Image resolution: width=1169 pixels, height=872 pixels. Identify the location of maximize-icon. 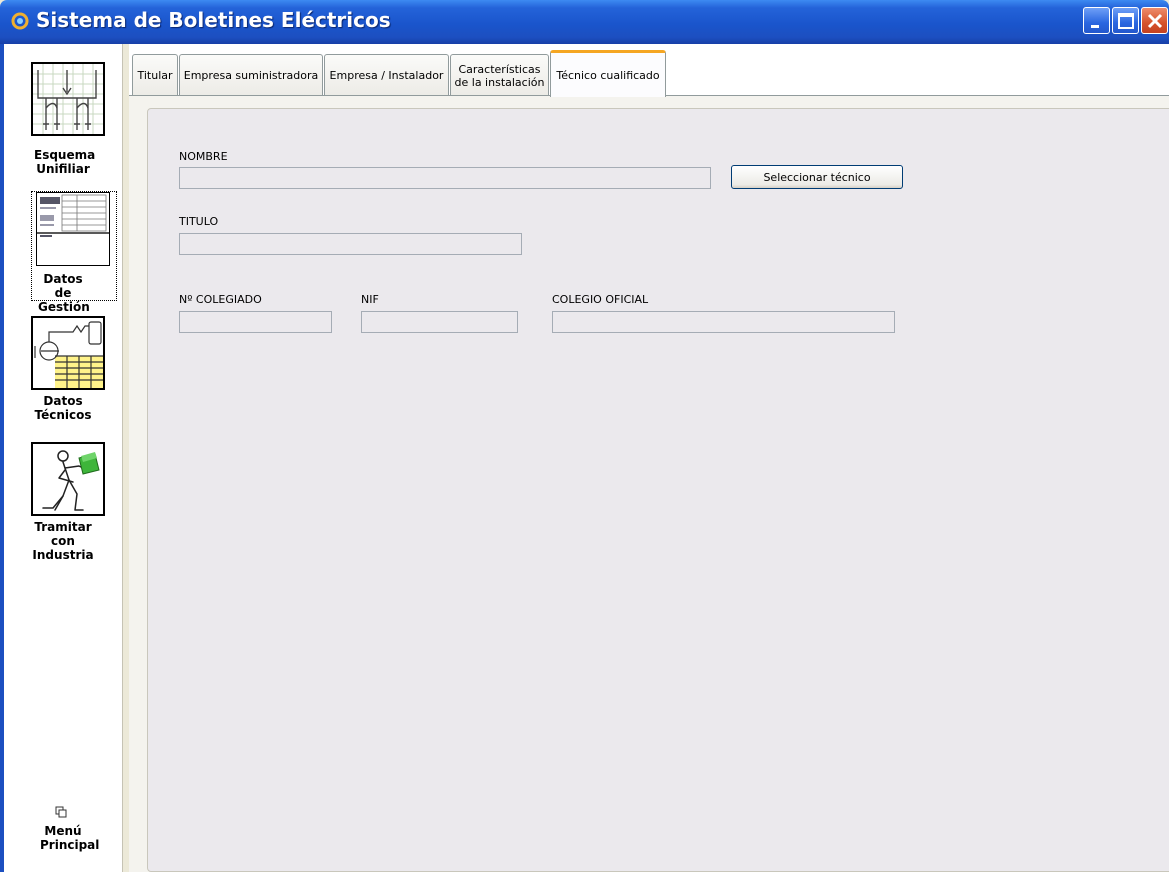
(1126, 21).